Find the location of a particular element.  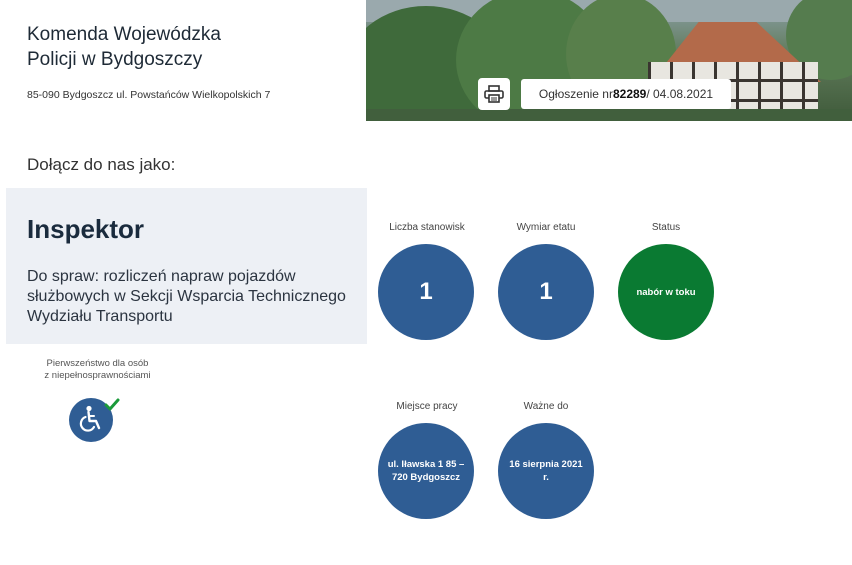

fte-label: Wymiar etatu is located at coordinates (546, 227).